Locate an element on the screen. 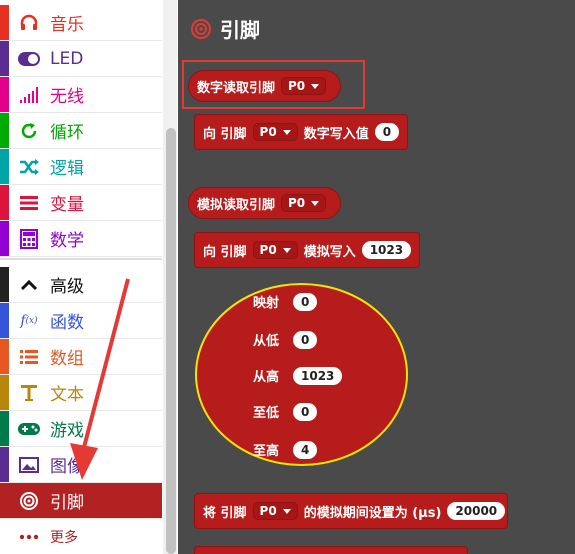 The image size is (575, 554). map-row: 从低 0 is located at coordinates (285, 339).